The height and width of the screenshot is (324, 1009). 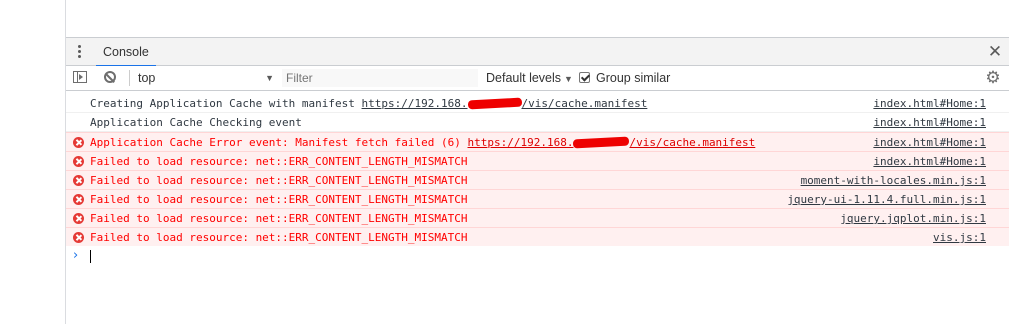 I want to click on prompt-chevron-icon: ›, so click(x=76, y=255).